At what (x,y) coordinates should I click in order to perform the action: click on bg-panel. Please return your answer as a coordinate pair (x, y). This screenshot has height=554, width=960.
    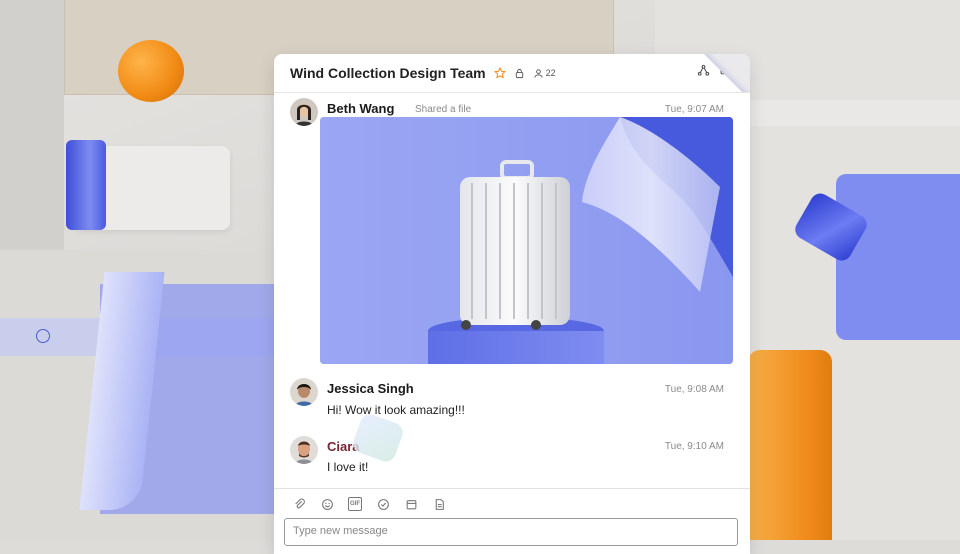
    Looking at the image, I should click on (32, 125).